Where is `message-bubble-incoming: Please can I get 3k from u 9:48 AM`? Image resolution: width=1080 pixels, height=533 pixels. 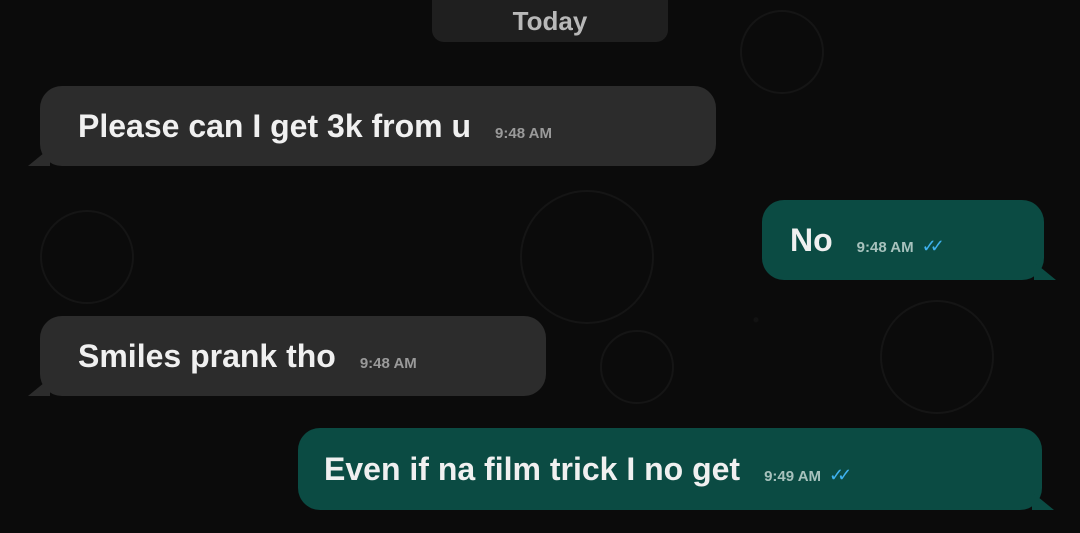
message-bubble-incoming: Please can I get 3k from u 9:48 AM is located at coordinates (372, 126).